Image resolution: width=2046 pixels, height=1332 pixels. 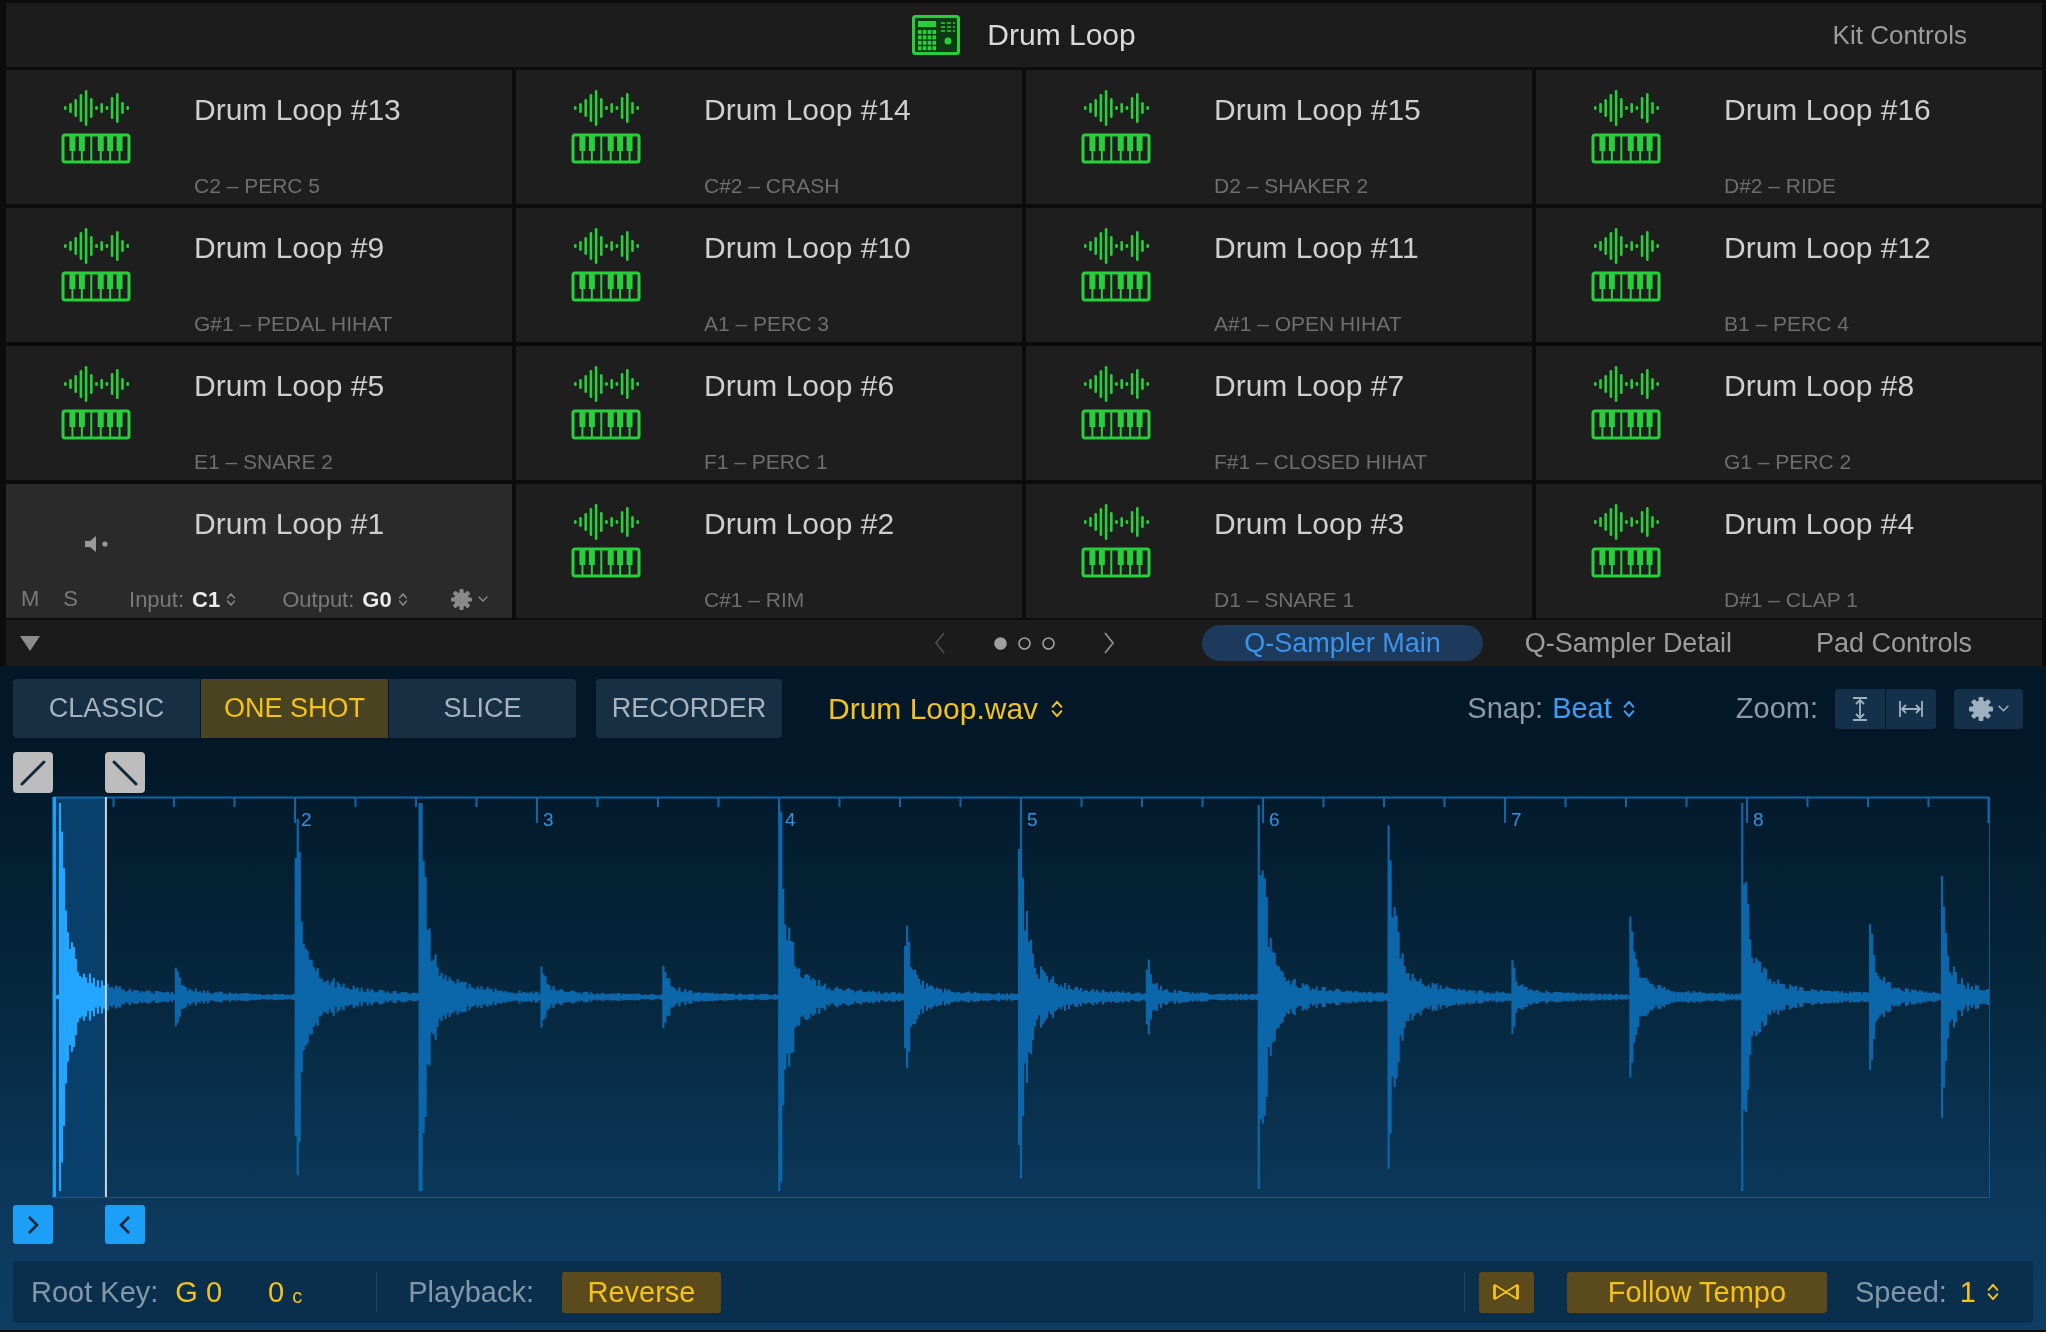 What do you see at coordinates (289, 524) in the screenshot?
I see `pad-title: Drum Loop #1` at bounding box center [289, 524].